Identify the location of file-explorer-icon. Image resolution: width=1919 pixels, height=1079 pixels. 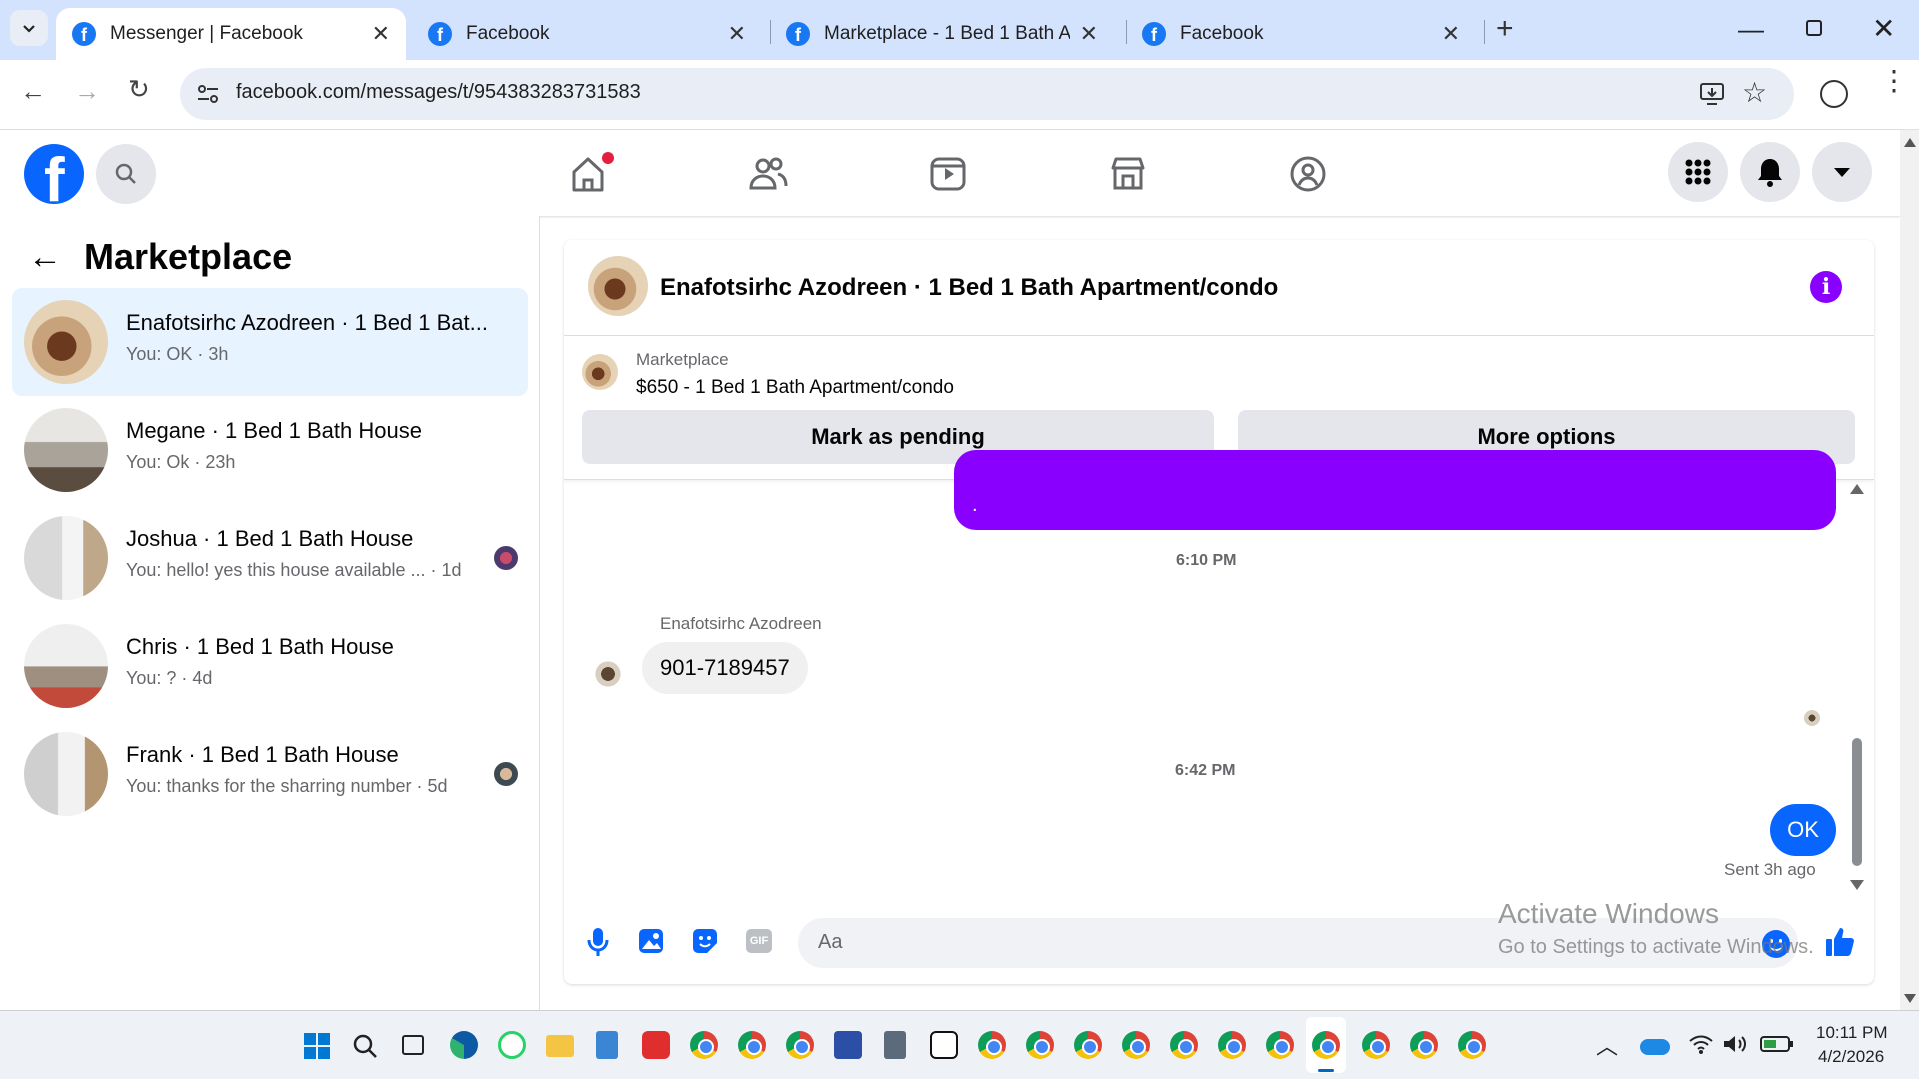
(560, 1046).